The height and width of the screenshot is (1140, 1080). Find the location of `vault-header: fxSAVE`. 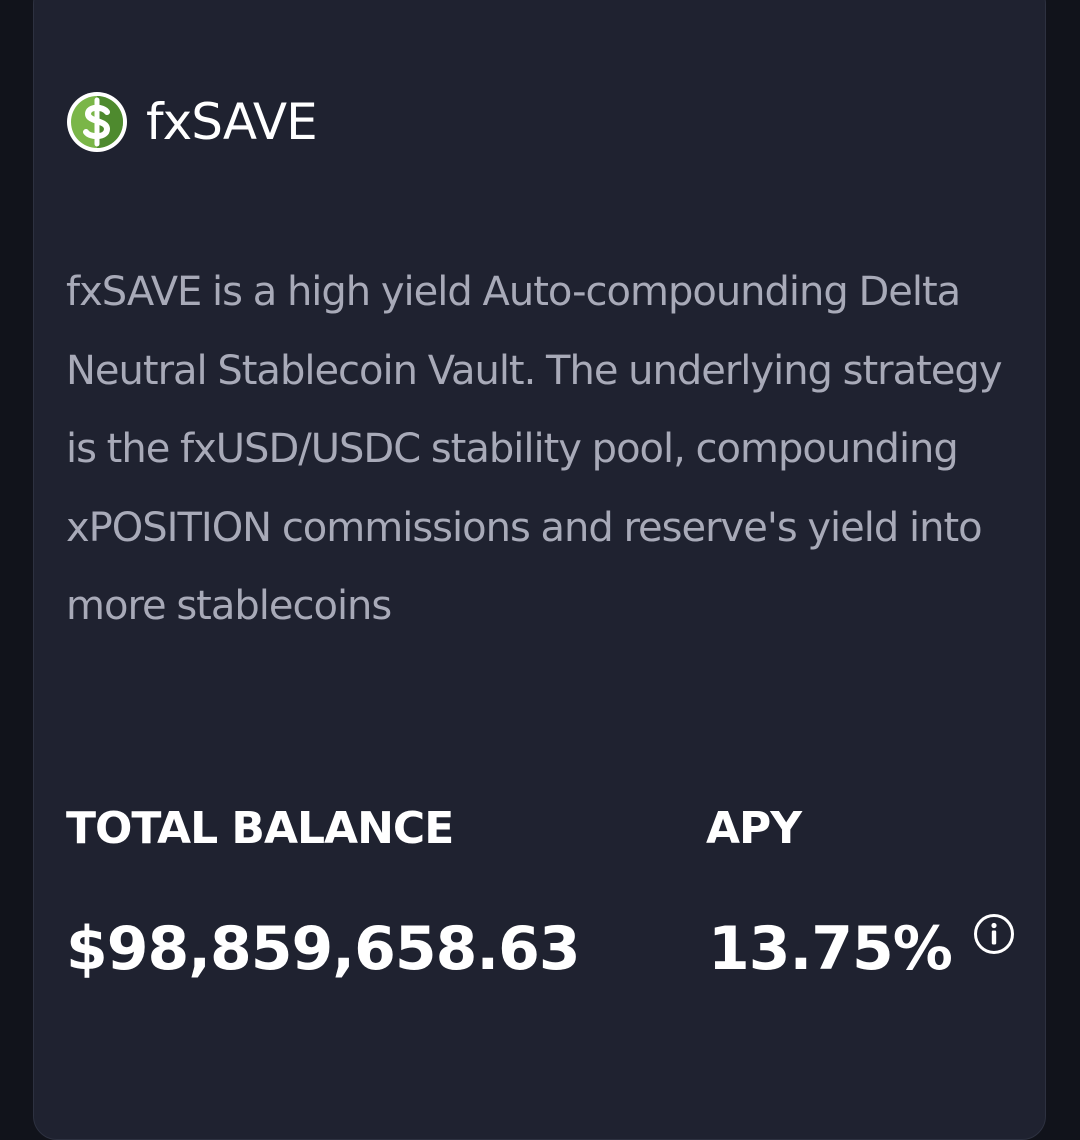

vault-header: fxSAVE is located at coordinates (192, 122).